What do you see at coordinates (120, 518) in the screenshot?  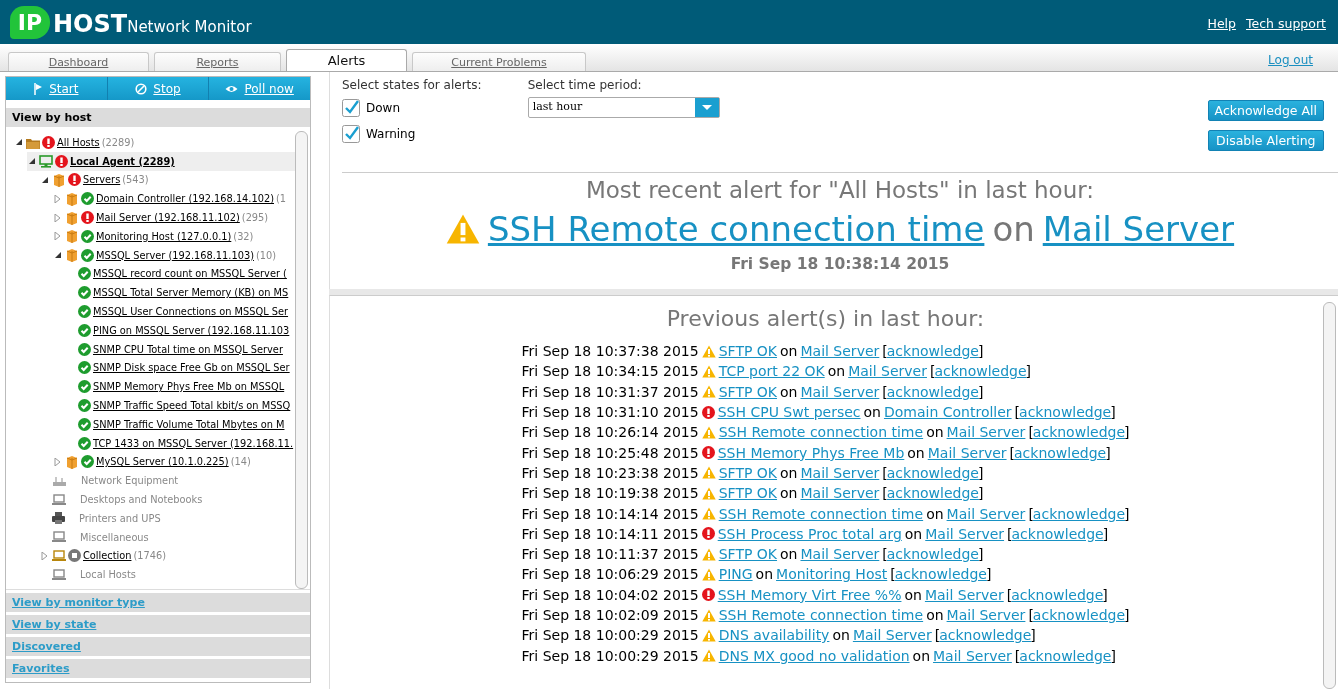 I see `tree-label: Printers and UPS` at bounding box center [120, 518].